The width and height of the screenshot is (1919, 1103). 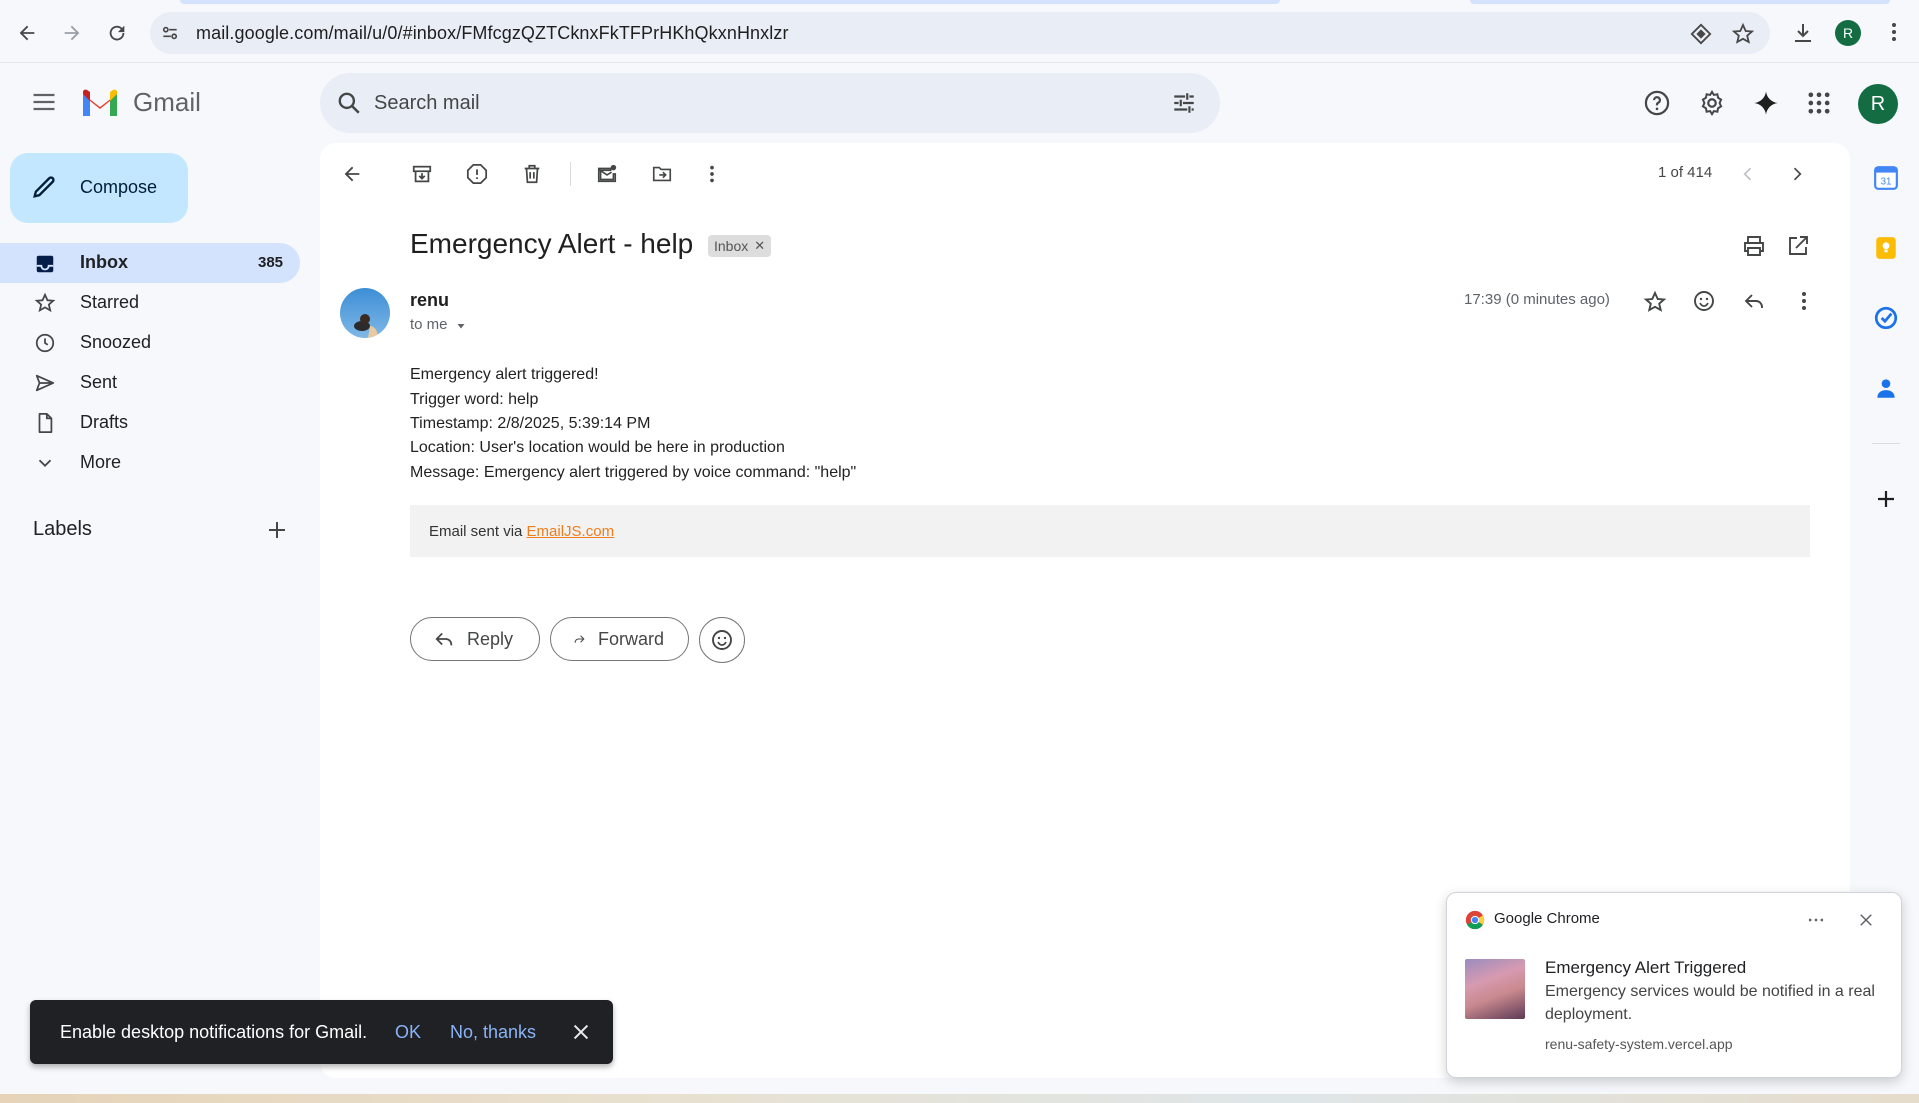 I want to click on email-footer-box, so click(x=1110, y=531).